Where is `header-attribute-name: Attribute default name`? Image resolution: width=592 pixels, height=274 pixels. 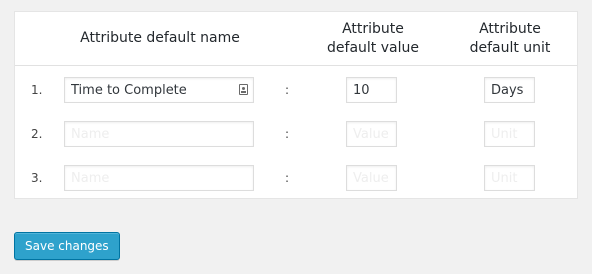 header-attribute-name: Attribute default name is located at coordinates (160, 38).